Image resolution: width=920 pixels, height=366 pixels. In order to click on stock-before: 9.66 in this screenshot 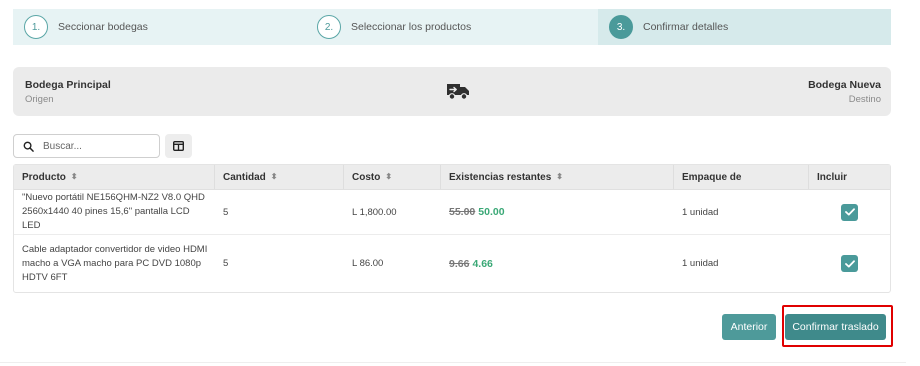, I will do `click(459, 263)`.